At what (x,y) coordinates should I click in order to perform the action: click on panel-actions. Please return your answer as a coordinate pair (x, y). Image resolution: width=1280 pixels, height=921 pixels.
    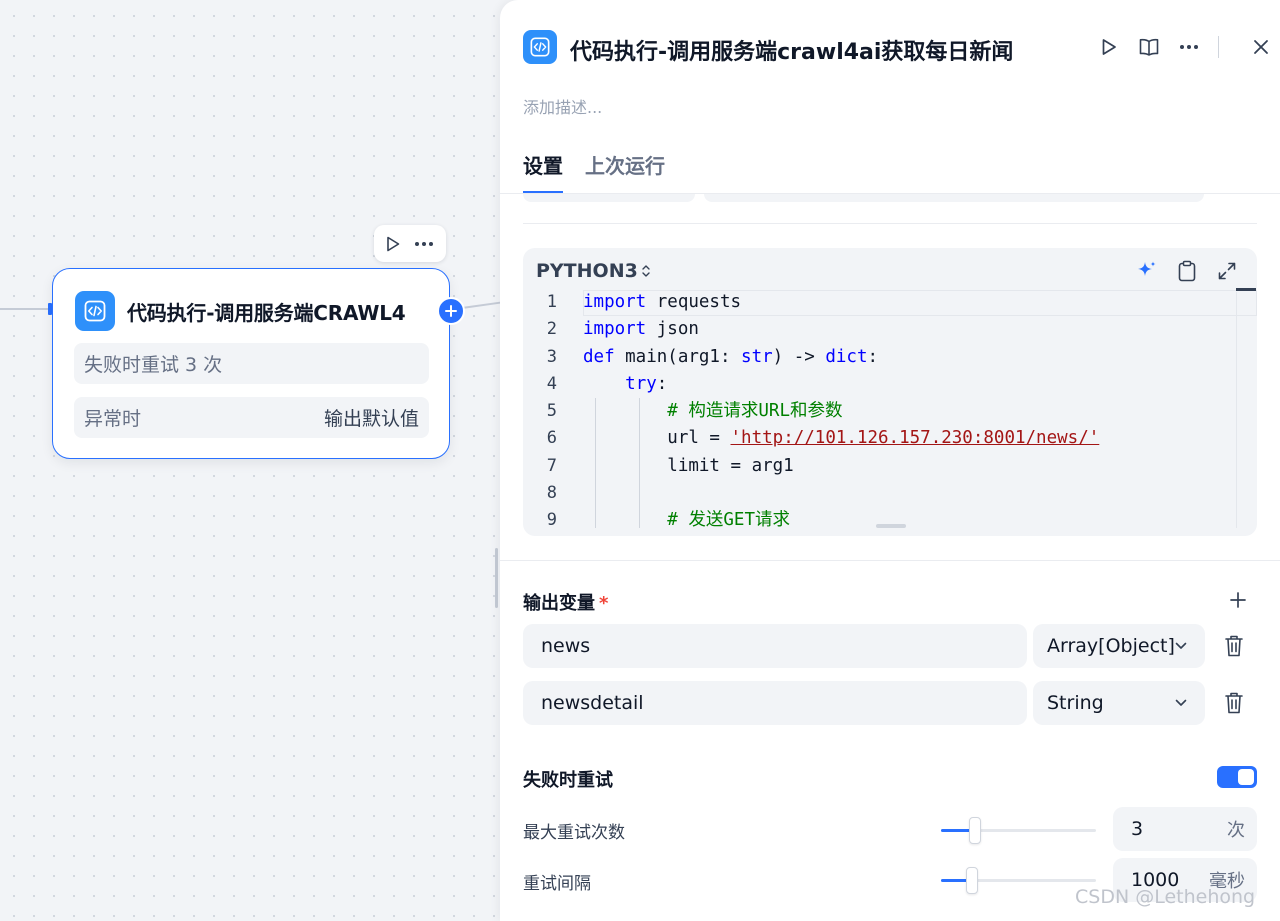
    Looking at the image, I should click on (1158, 47).